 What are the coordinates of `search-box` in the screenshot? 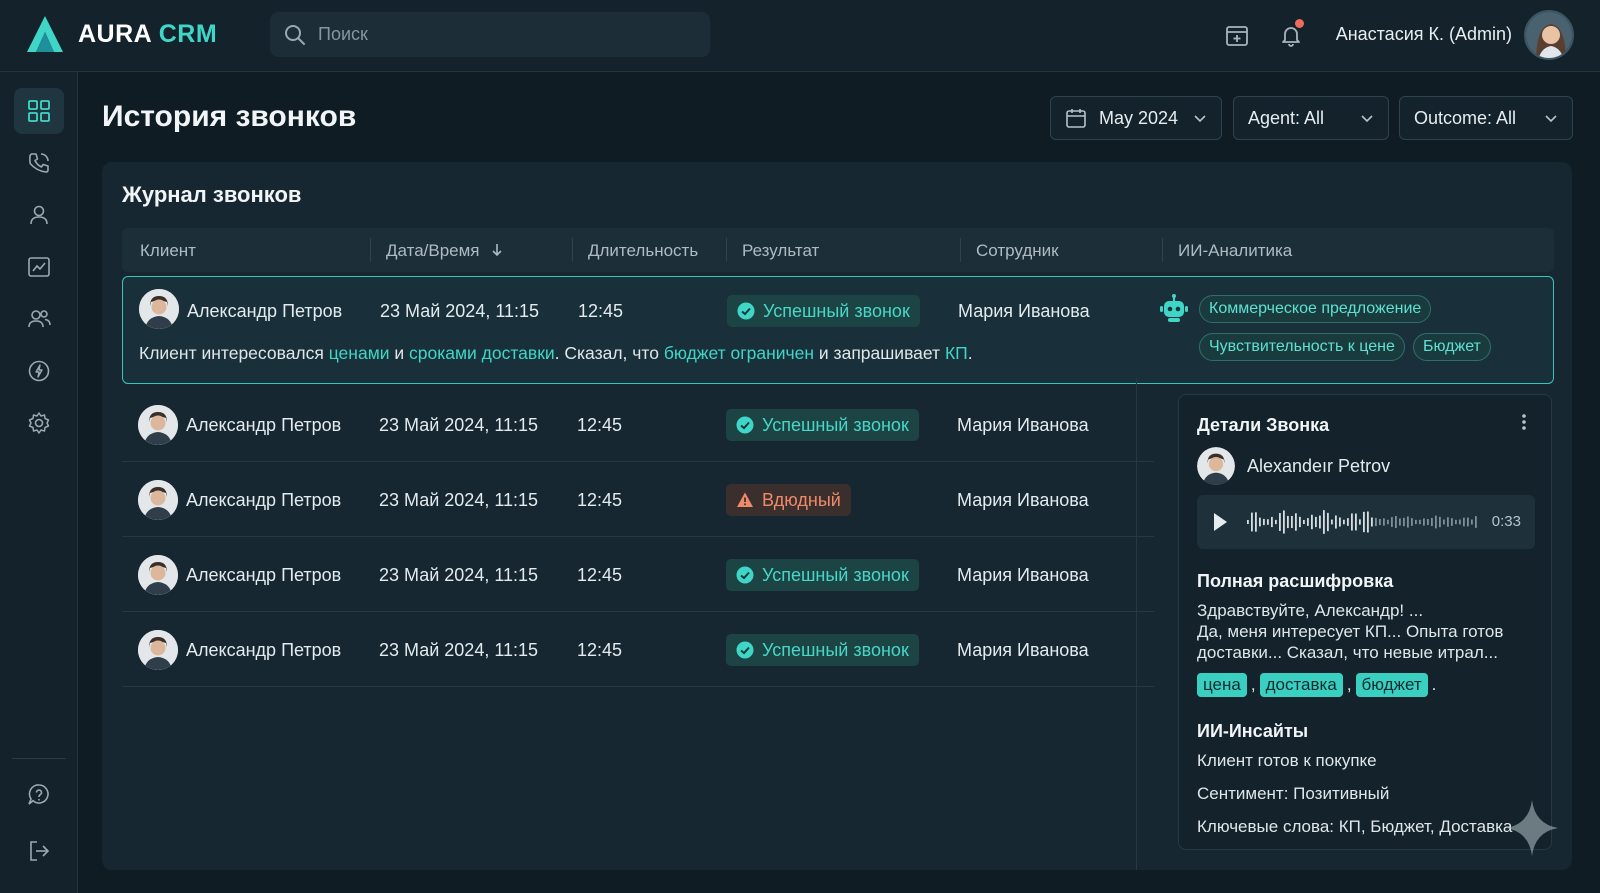 It's located at (490, 34).